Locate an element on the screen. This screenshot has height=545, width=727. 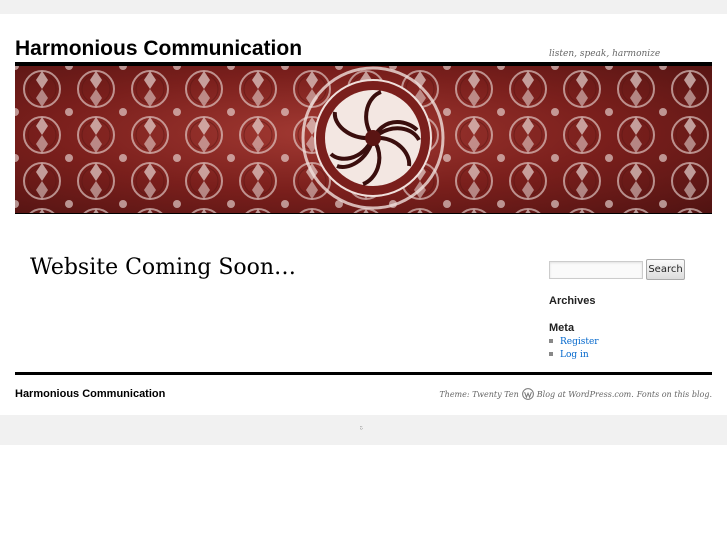
search-input is located at coordinates (596, 270).